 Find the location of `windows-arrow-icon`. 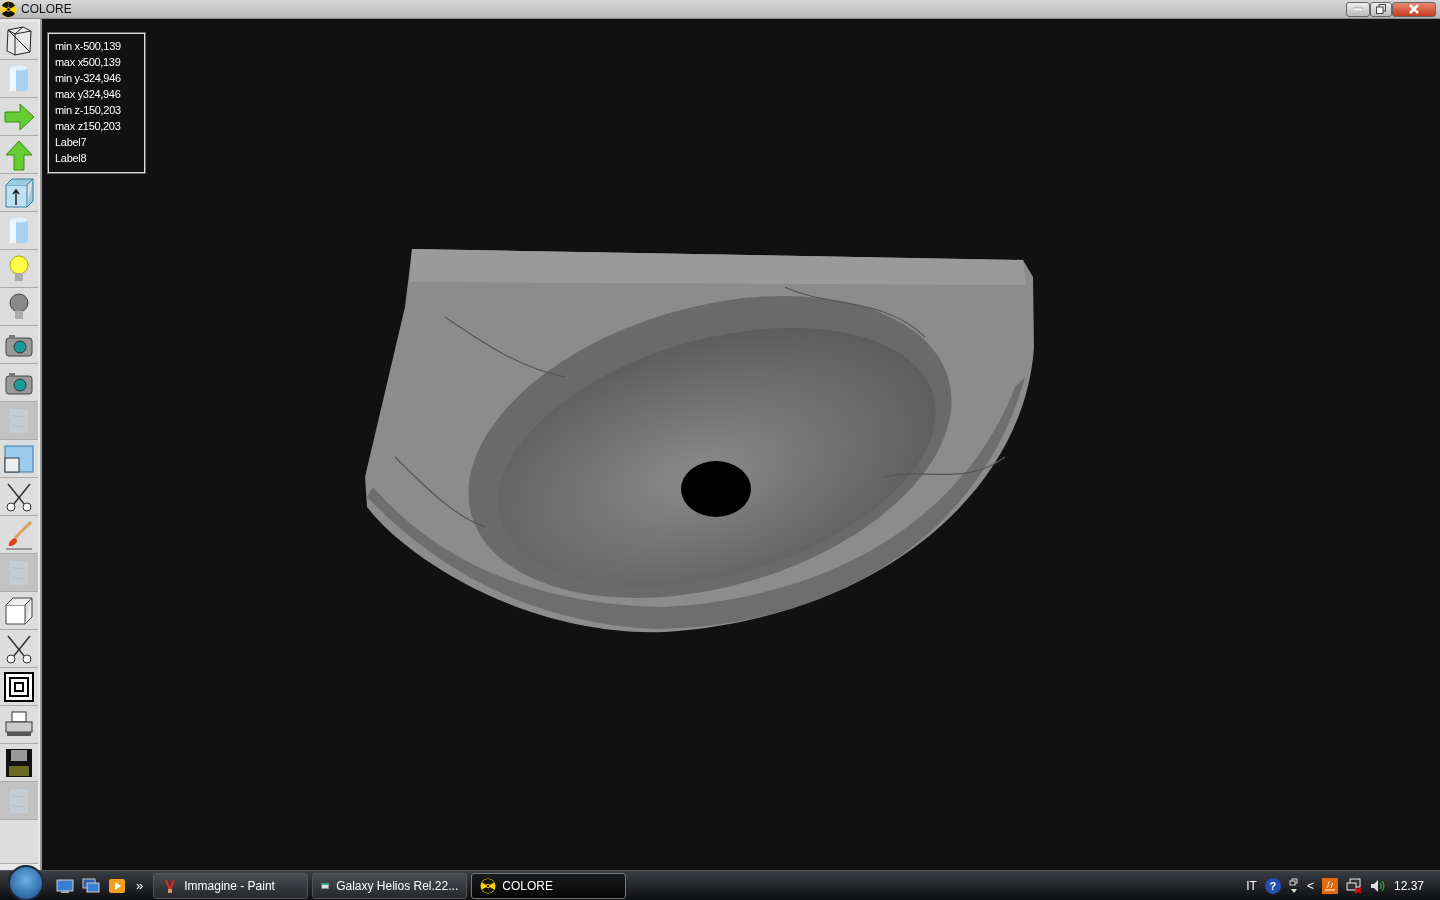

windows-arrow-icon is located at coordinates (1293, 885).